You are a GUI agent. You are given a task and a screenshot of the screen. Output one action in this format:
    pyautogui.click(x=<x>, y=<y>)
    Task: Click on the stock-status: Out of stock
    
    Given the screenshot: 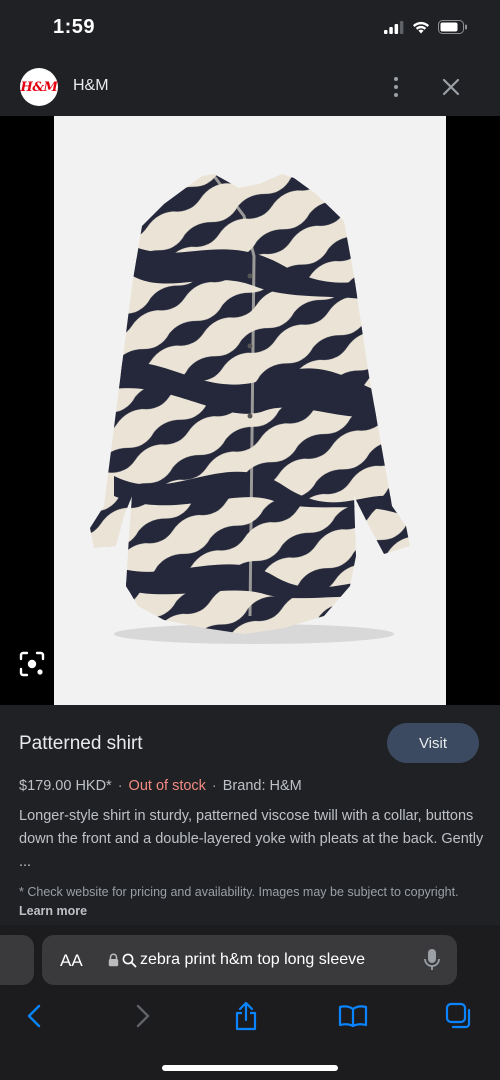 What is the action you would take?
    pyautogui.click(x=167, y=786)
    